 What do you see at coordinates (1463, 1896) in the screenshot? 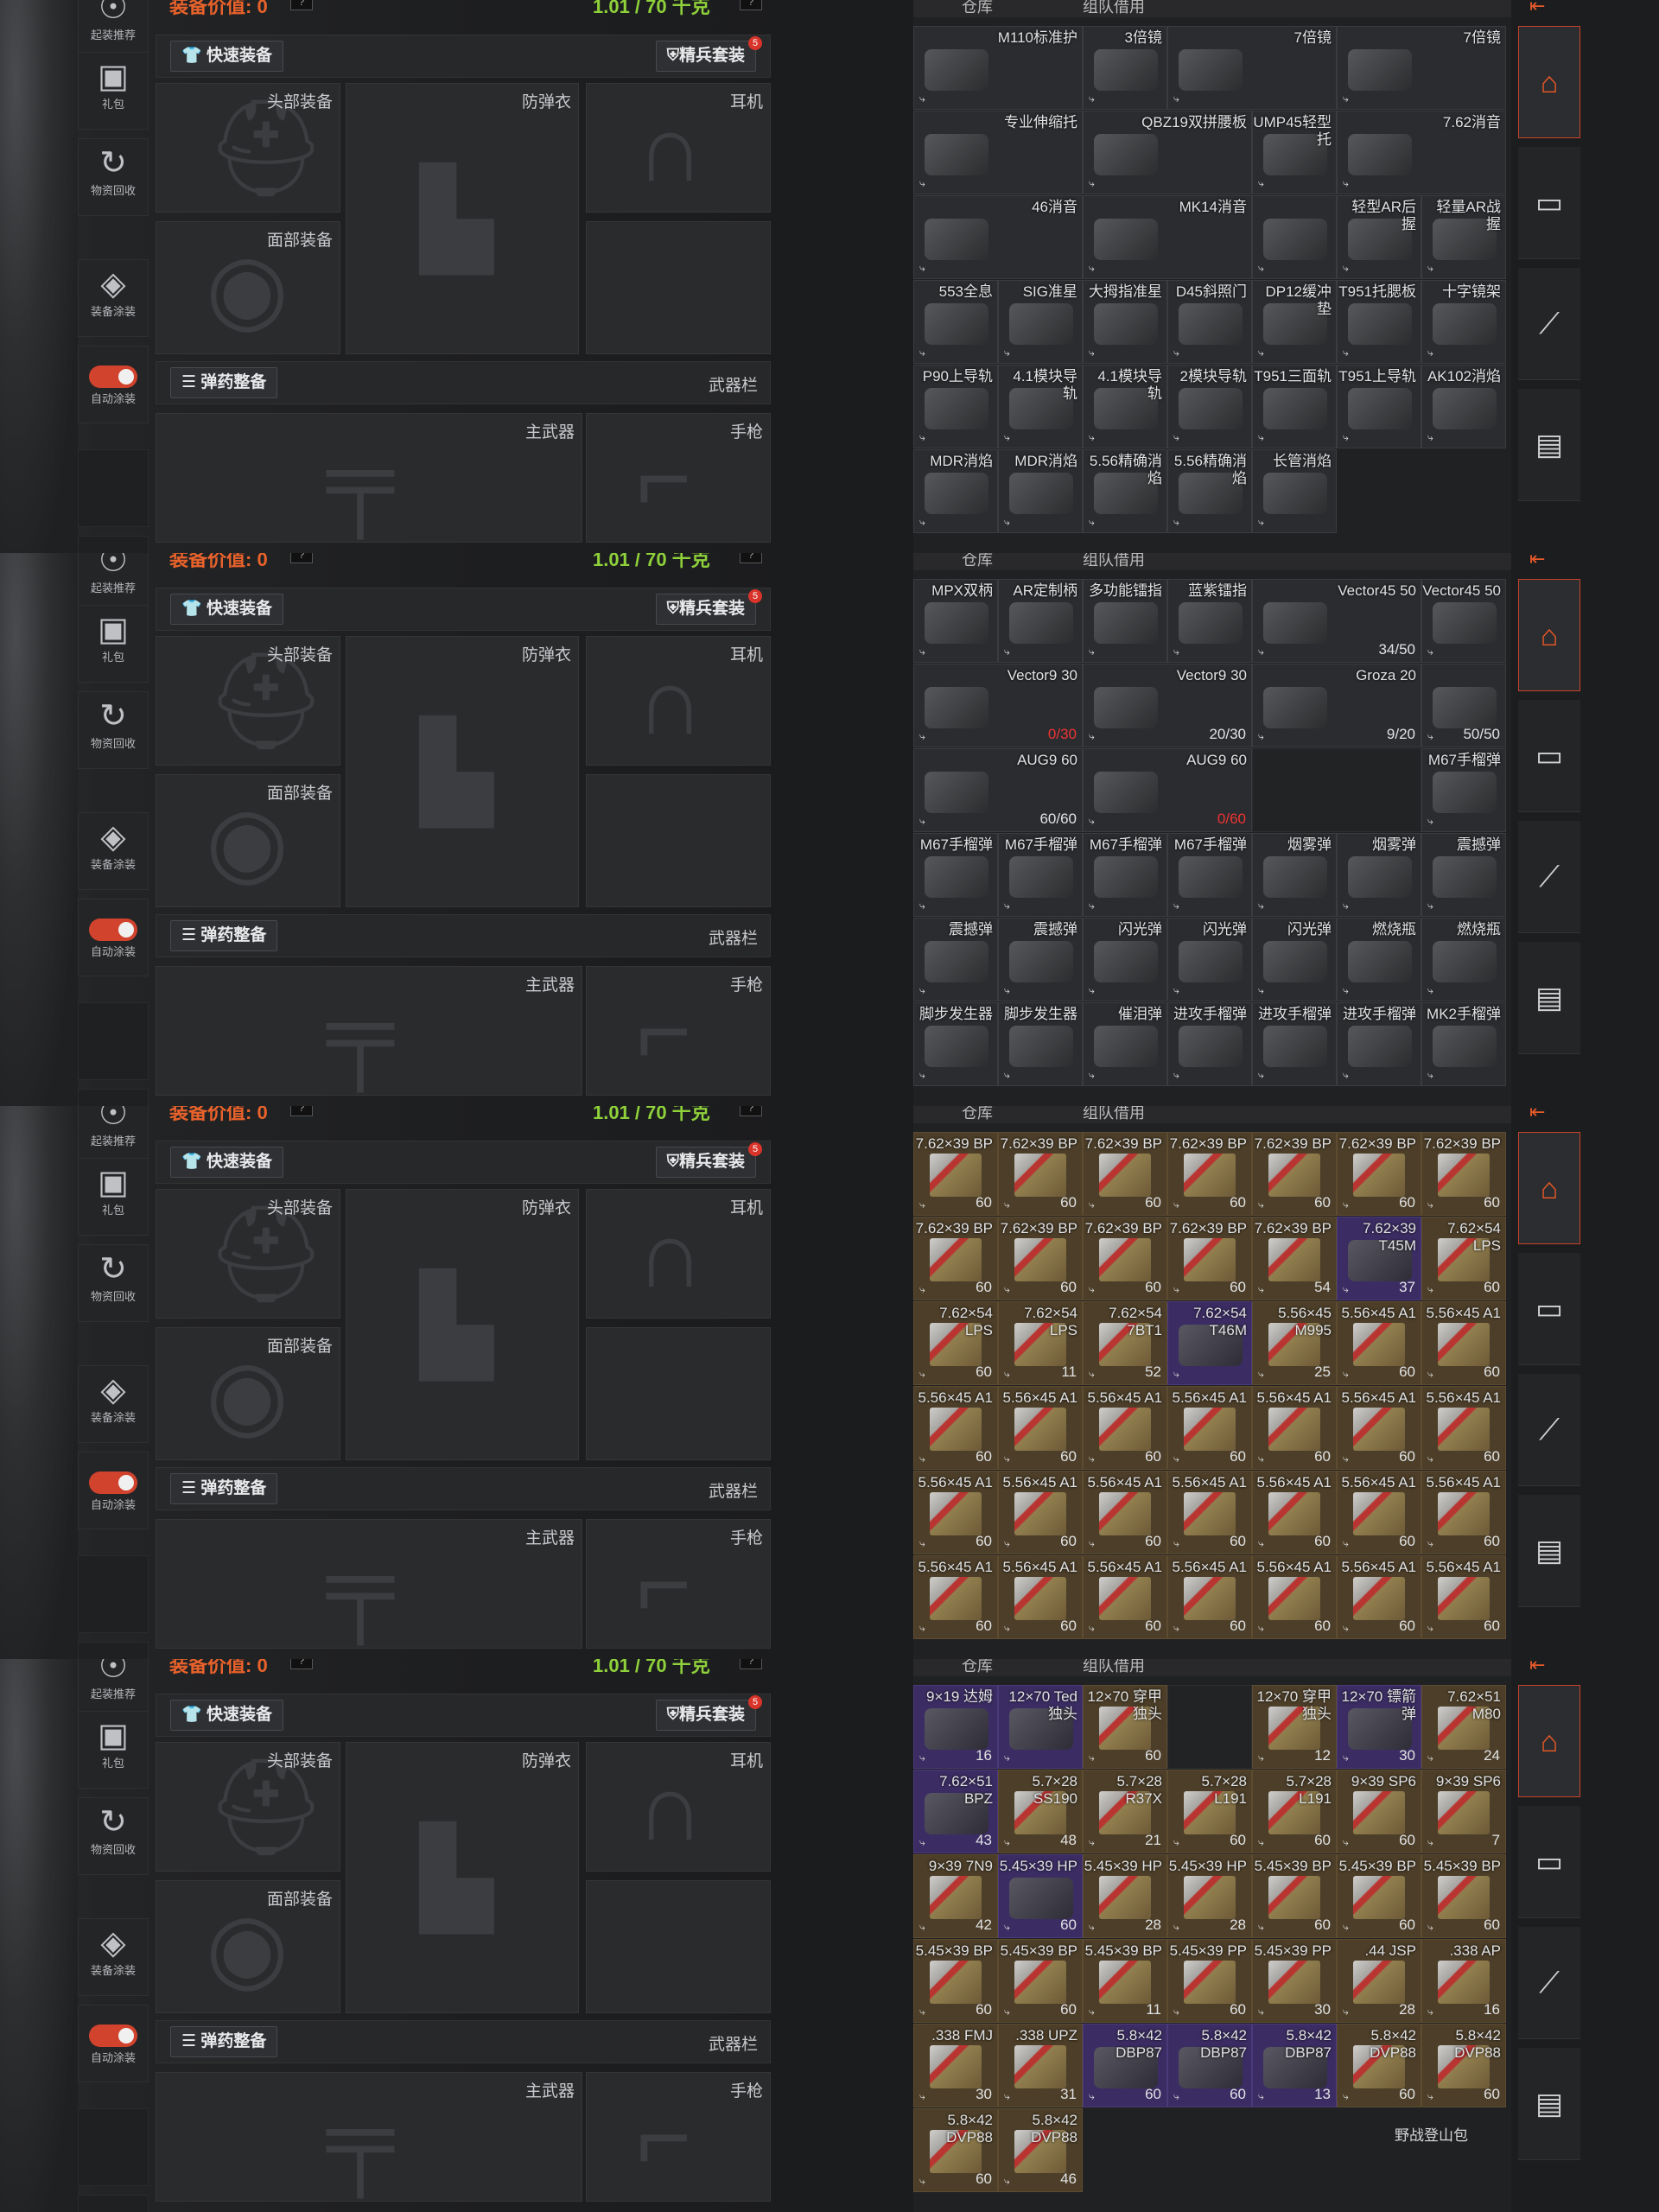
I see `item-cell: 5.45×39 BP 60 ⤷` at bounding box center [1463, 1896].